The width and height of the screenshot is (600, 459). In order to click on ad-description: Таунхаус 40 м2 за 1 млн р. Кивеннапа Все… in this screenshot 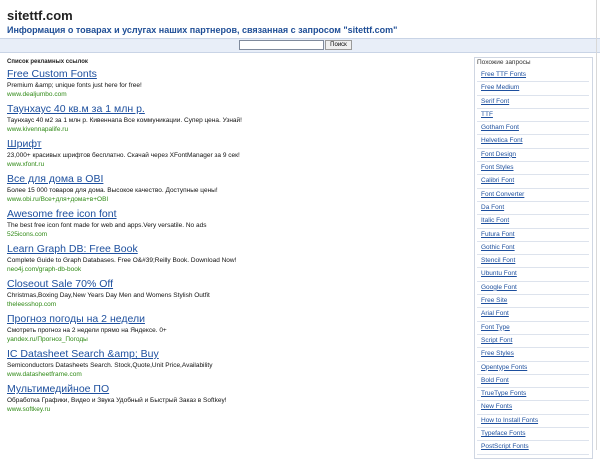, I will do `click(124, 120)`.